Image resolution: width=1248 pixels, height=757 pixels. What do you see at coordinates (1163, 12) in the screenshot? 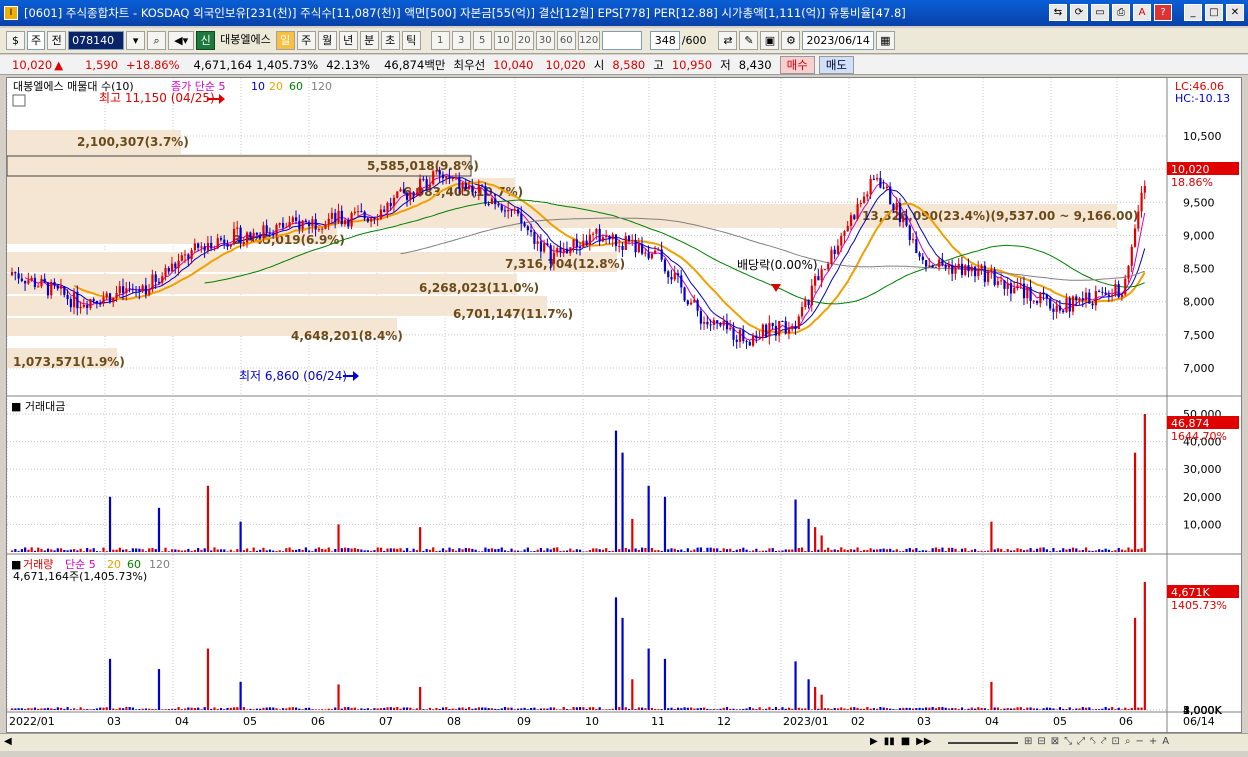
I see `help-icon: ?` at bounding box center [1163, 12].